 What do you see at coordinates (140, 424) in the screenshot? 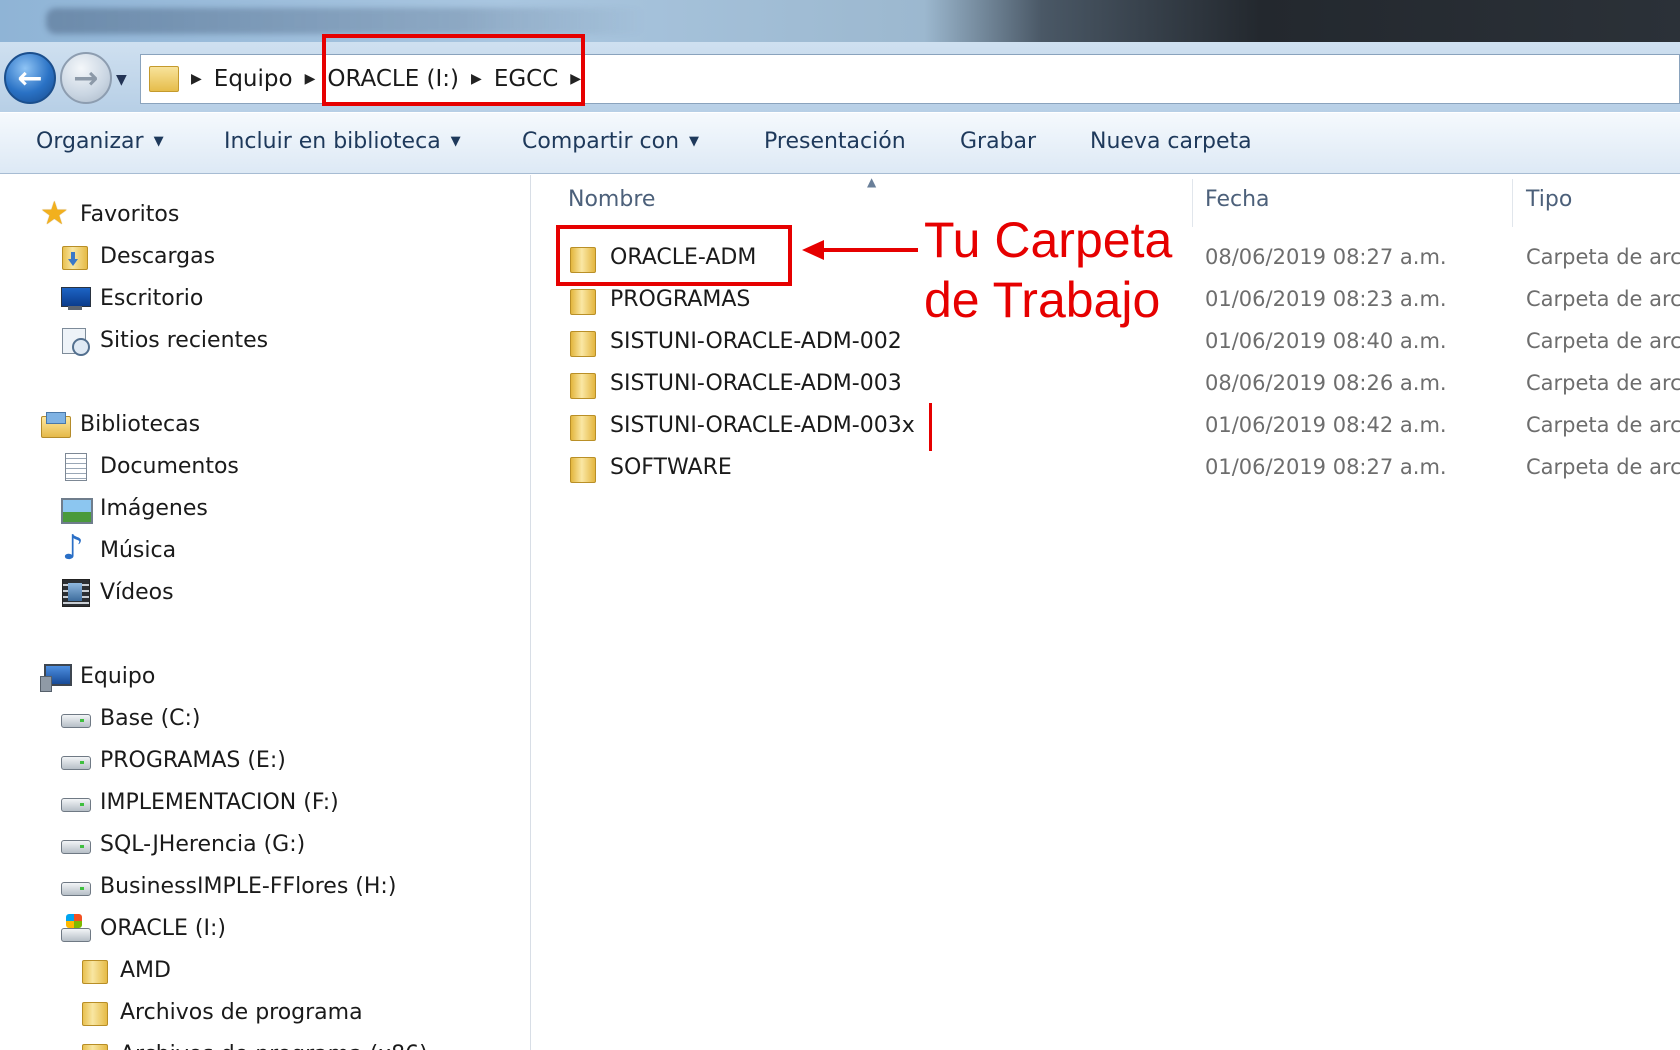
I see `nav-libraries-label: Bibliotecas` at bounding box center [140, 424].